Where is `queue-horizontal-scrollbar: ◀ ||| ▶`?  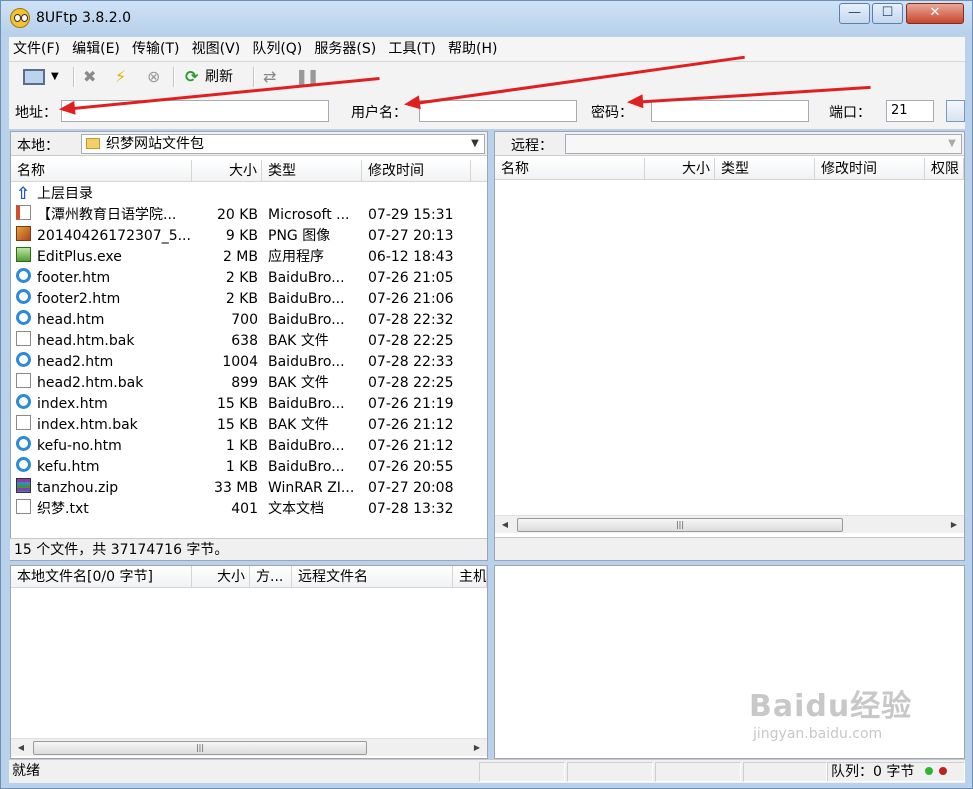
queue-horizontal-scrollbar: ◀ ||| ▶ is located at coordinates (249, 747).